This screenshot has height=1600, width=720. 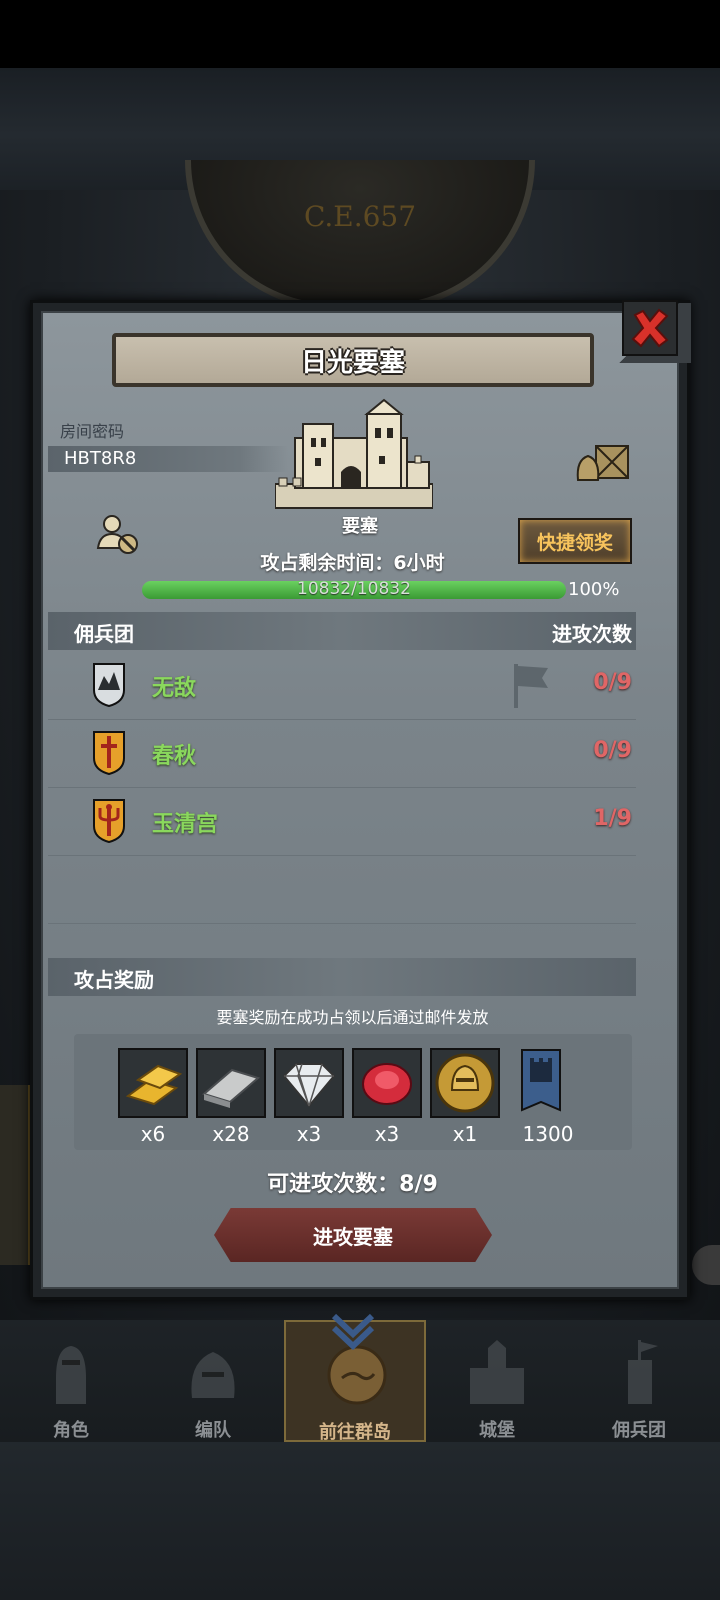 I want to click on close-button, so click(x=650, y=328).